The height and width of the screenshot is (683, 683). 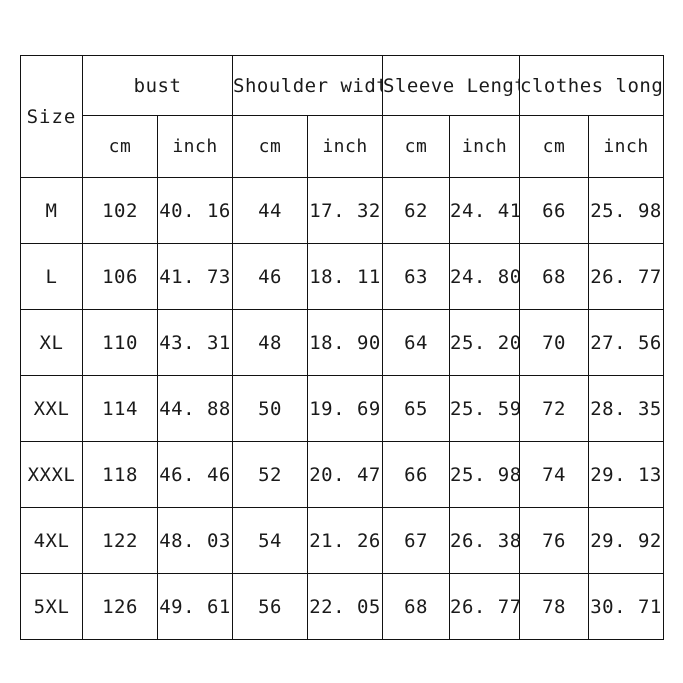 What do you see at coordinates (51, 116) in the screenshot?
I see `header-size: Size` at bounding box center [51, 116].